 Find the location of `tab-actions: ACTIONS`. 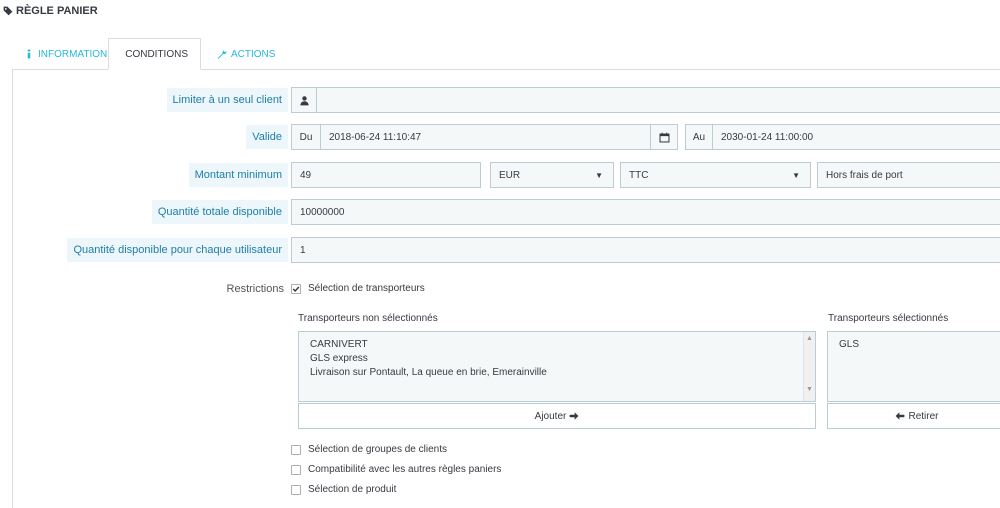

tab-actions: ACTIONS is located at coordinates (246, 54).